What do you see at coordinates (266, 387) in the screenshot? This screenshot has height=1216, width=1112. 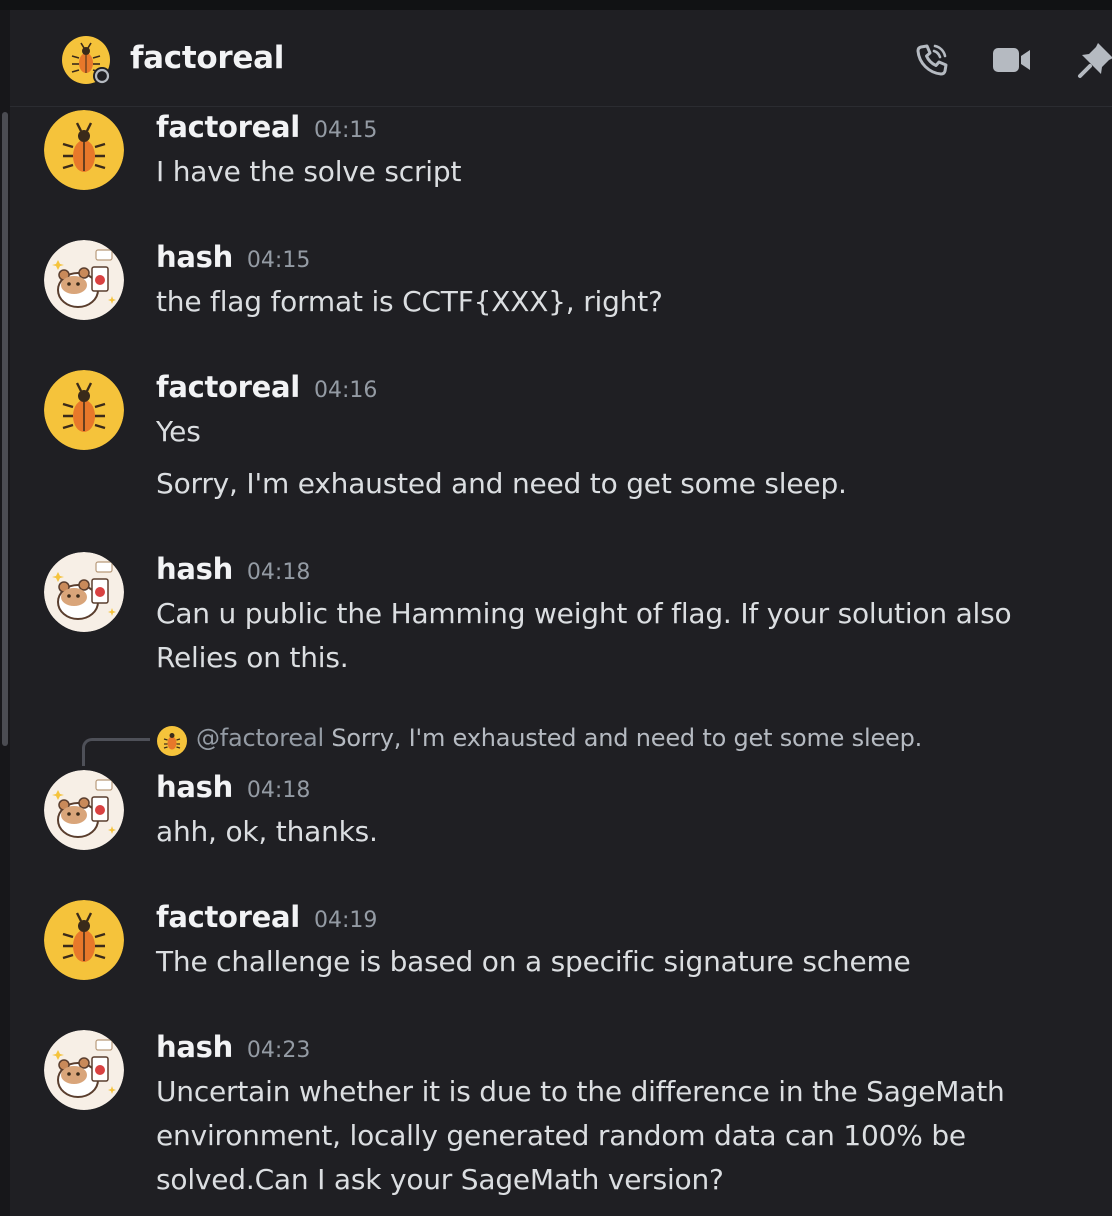 I see `message-author: factoreal 04:16` at bounding box center [266, 387].